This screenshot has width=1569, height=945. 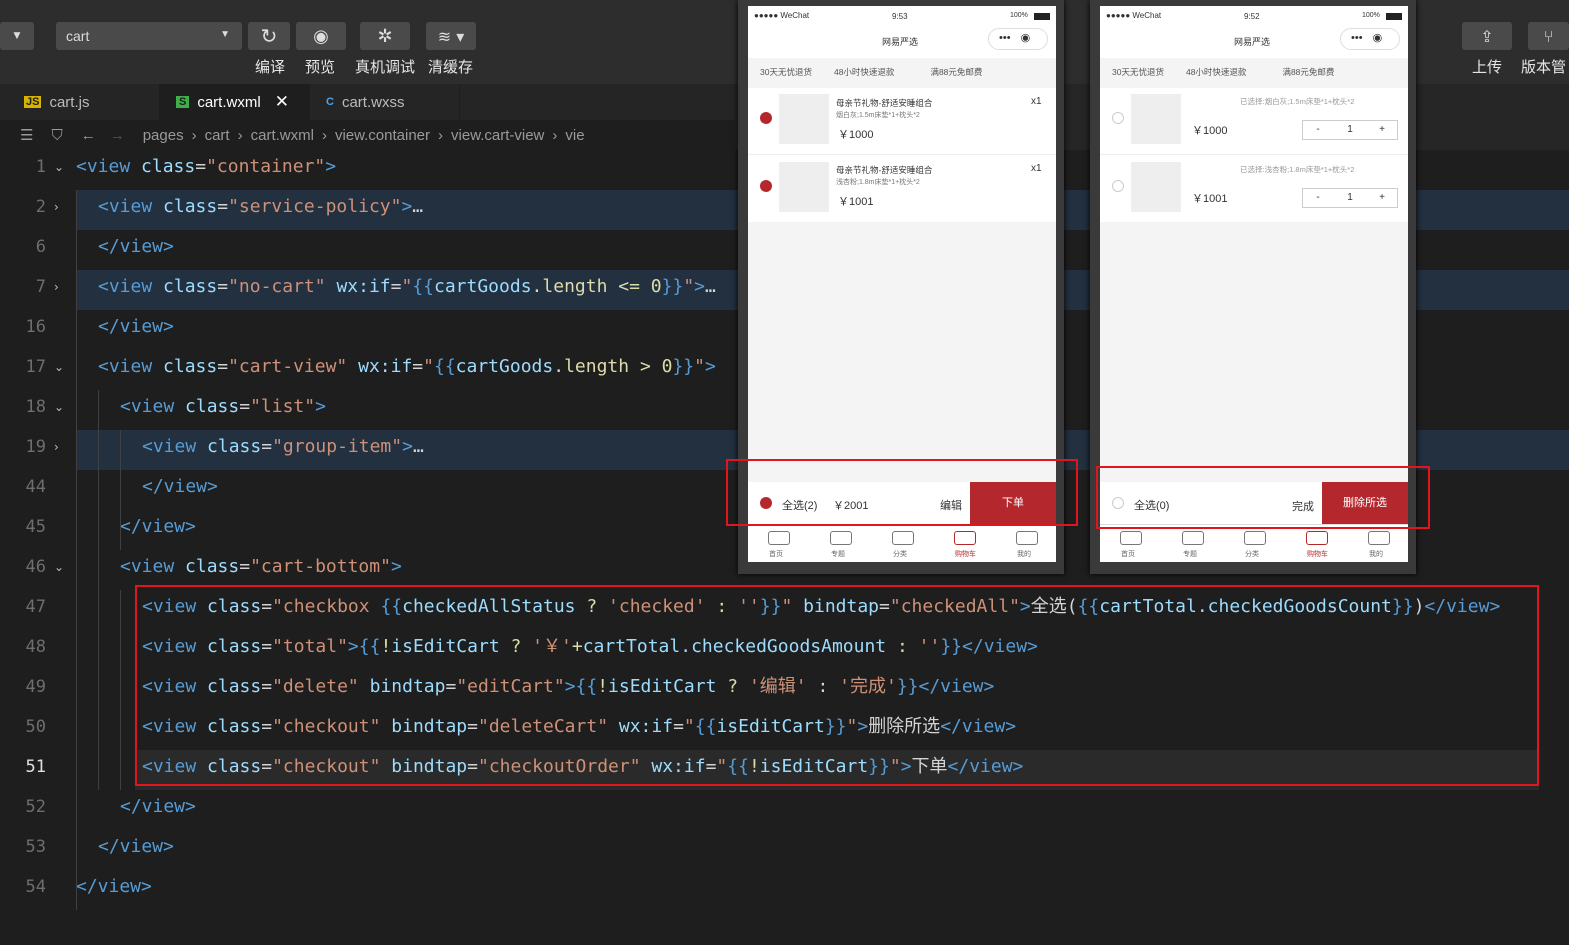 What do you see at coordinates (884, 103) in the screenshot?
I see `product-name: 母亲节礼物-舒适安睡组合` at bounding box center [884, 103].